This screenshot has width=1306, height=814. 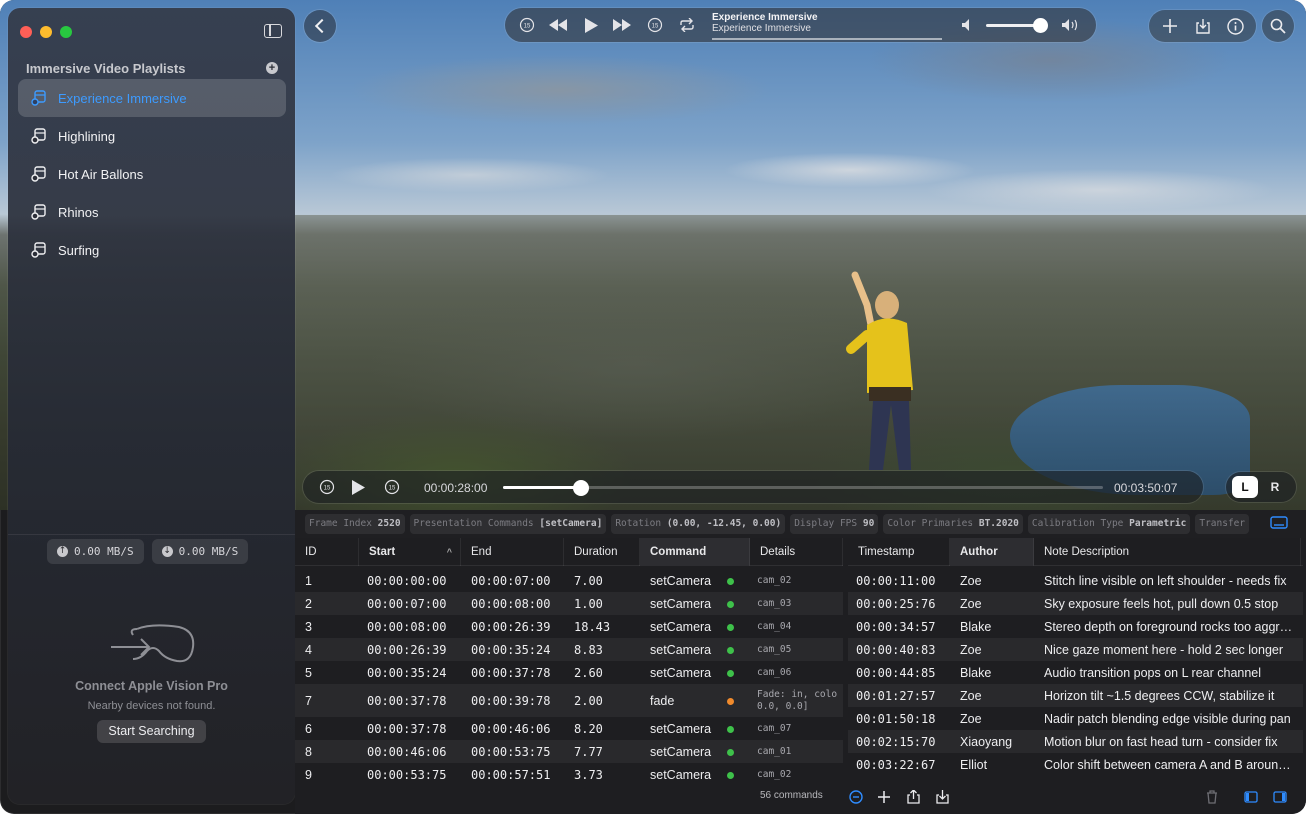 I want to click on rewind-icon, so click(x=558, y=25).